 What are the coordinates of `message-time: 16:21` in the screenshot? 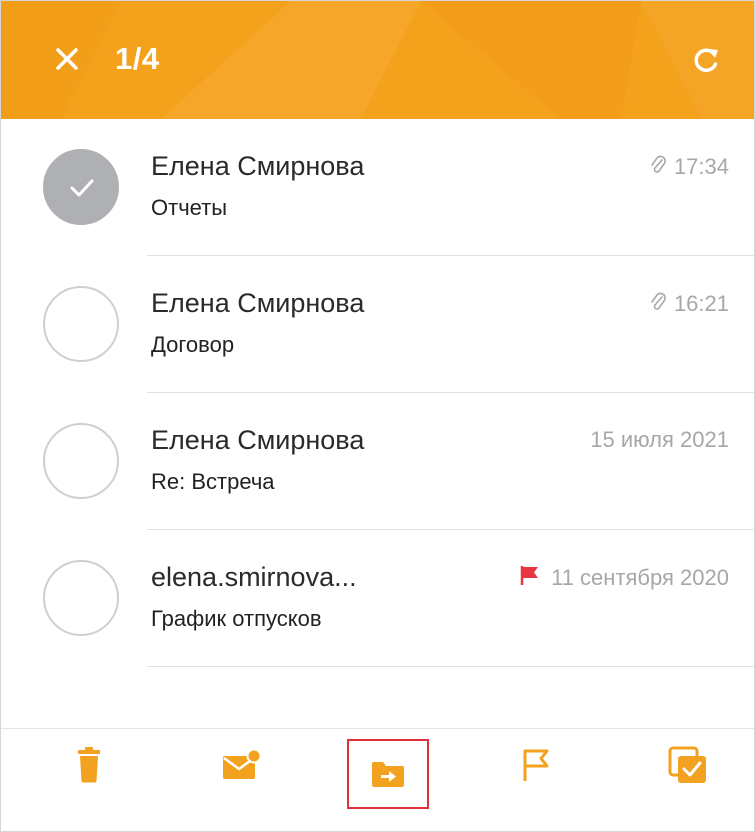 It's located at (701, 303).